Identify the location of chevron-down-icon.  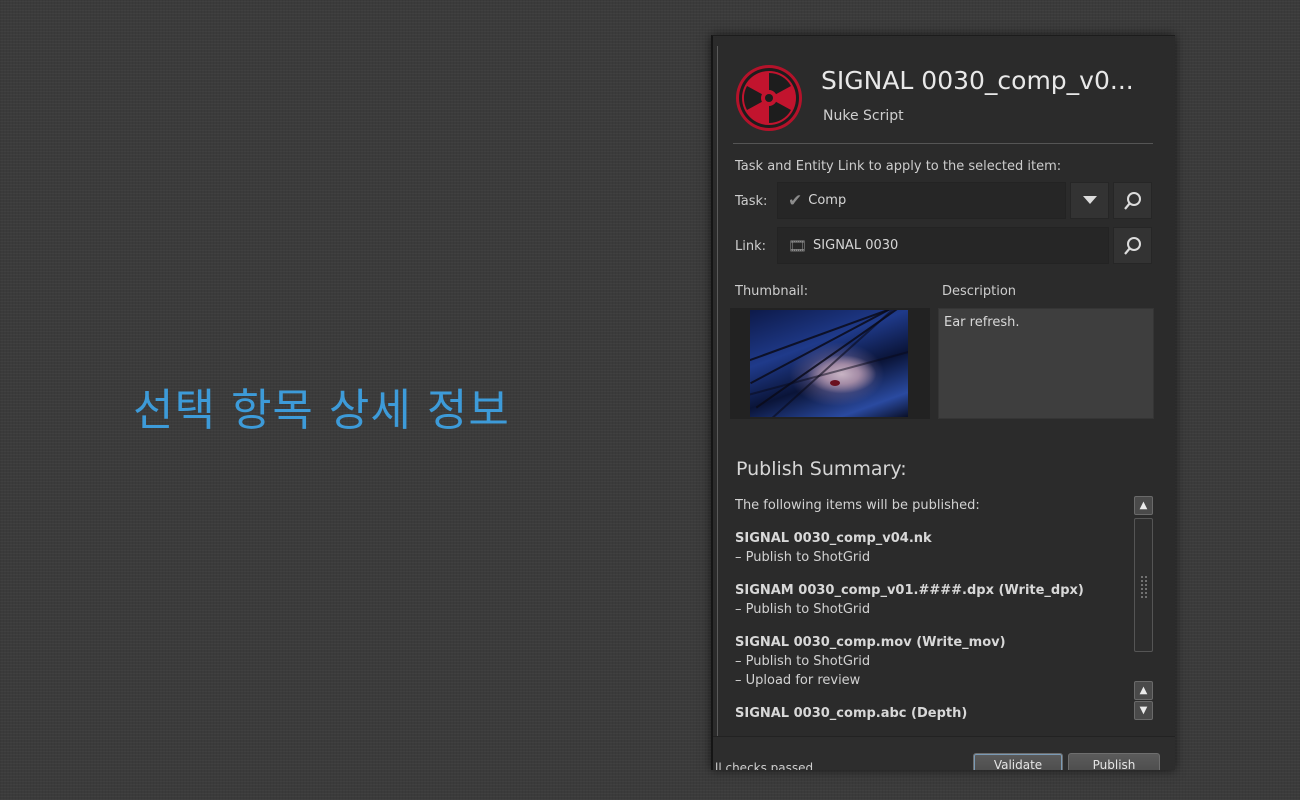
(1089, 200).